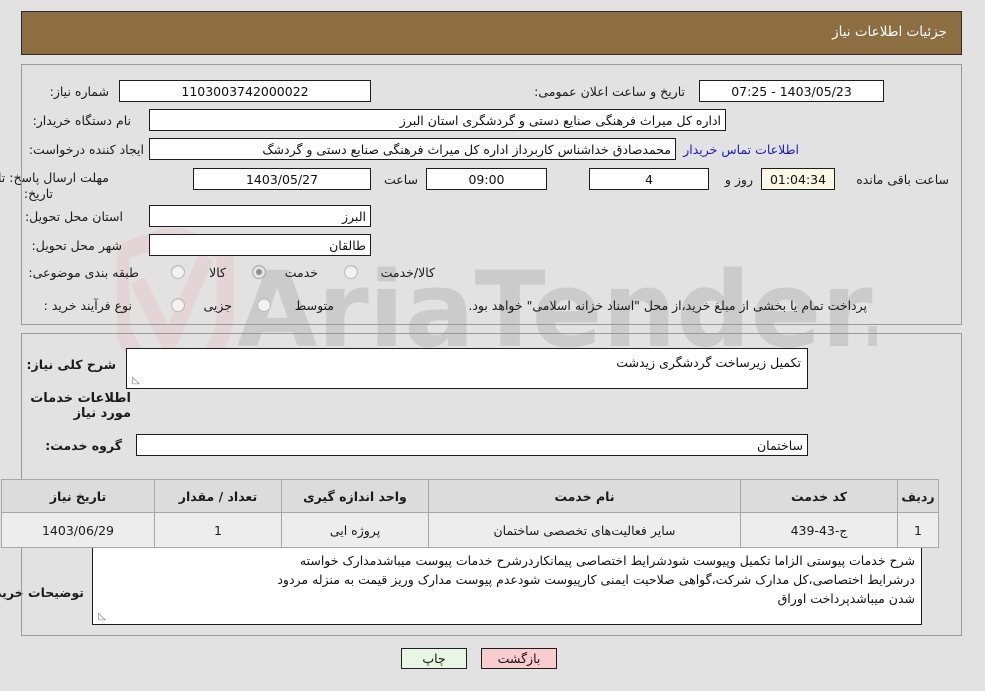 The image size is (985, 691). I want to click on th-service-name: نام خدمت, so click(585, 496).